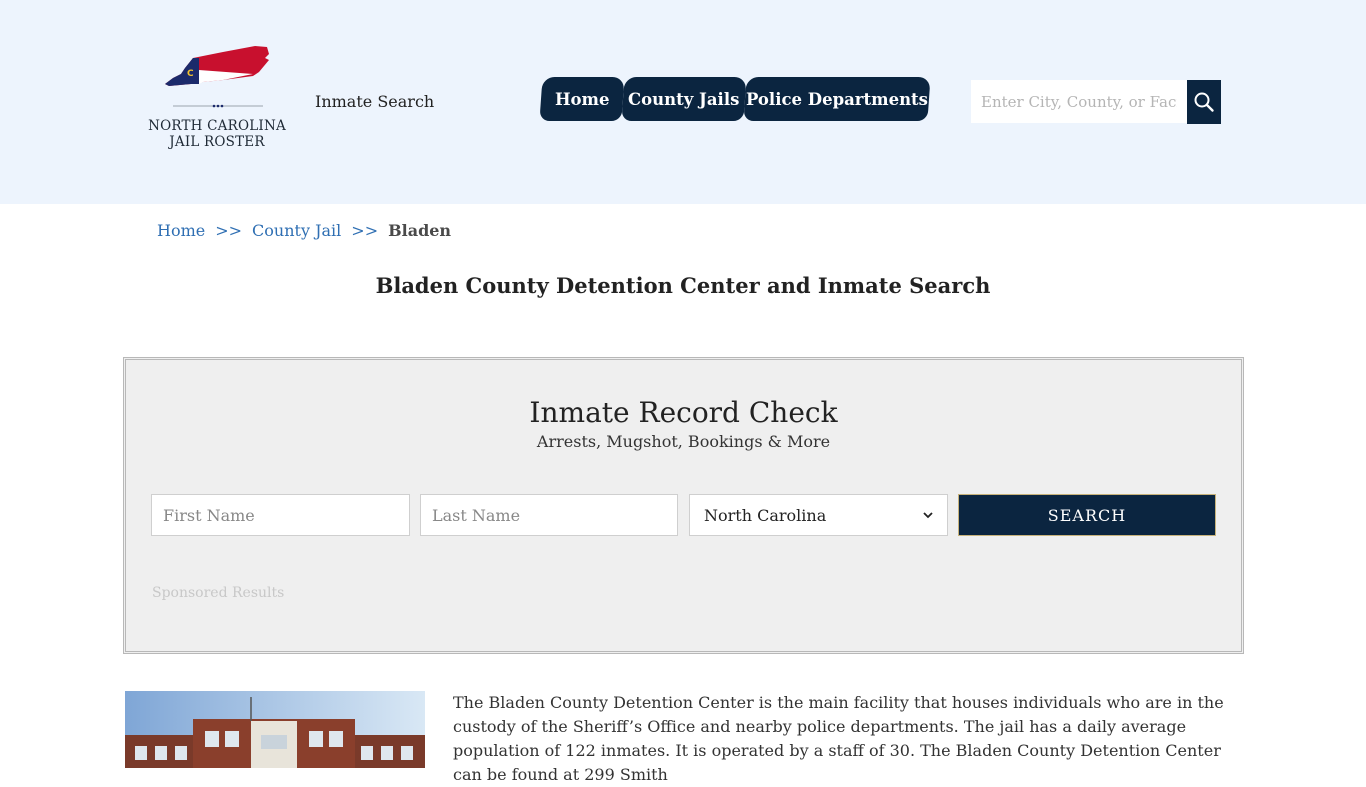 The image size is (1366, 787). I want to click on last-name-input, so click(549, 515).